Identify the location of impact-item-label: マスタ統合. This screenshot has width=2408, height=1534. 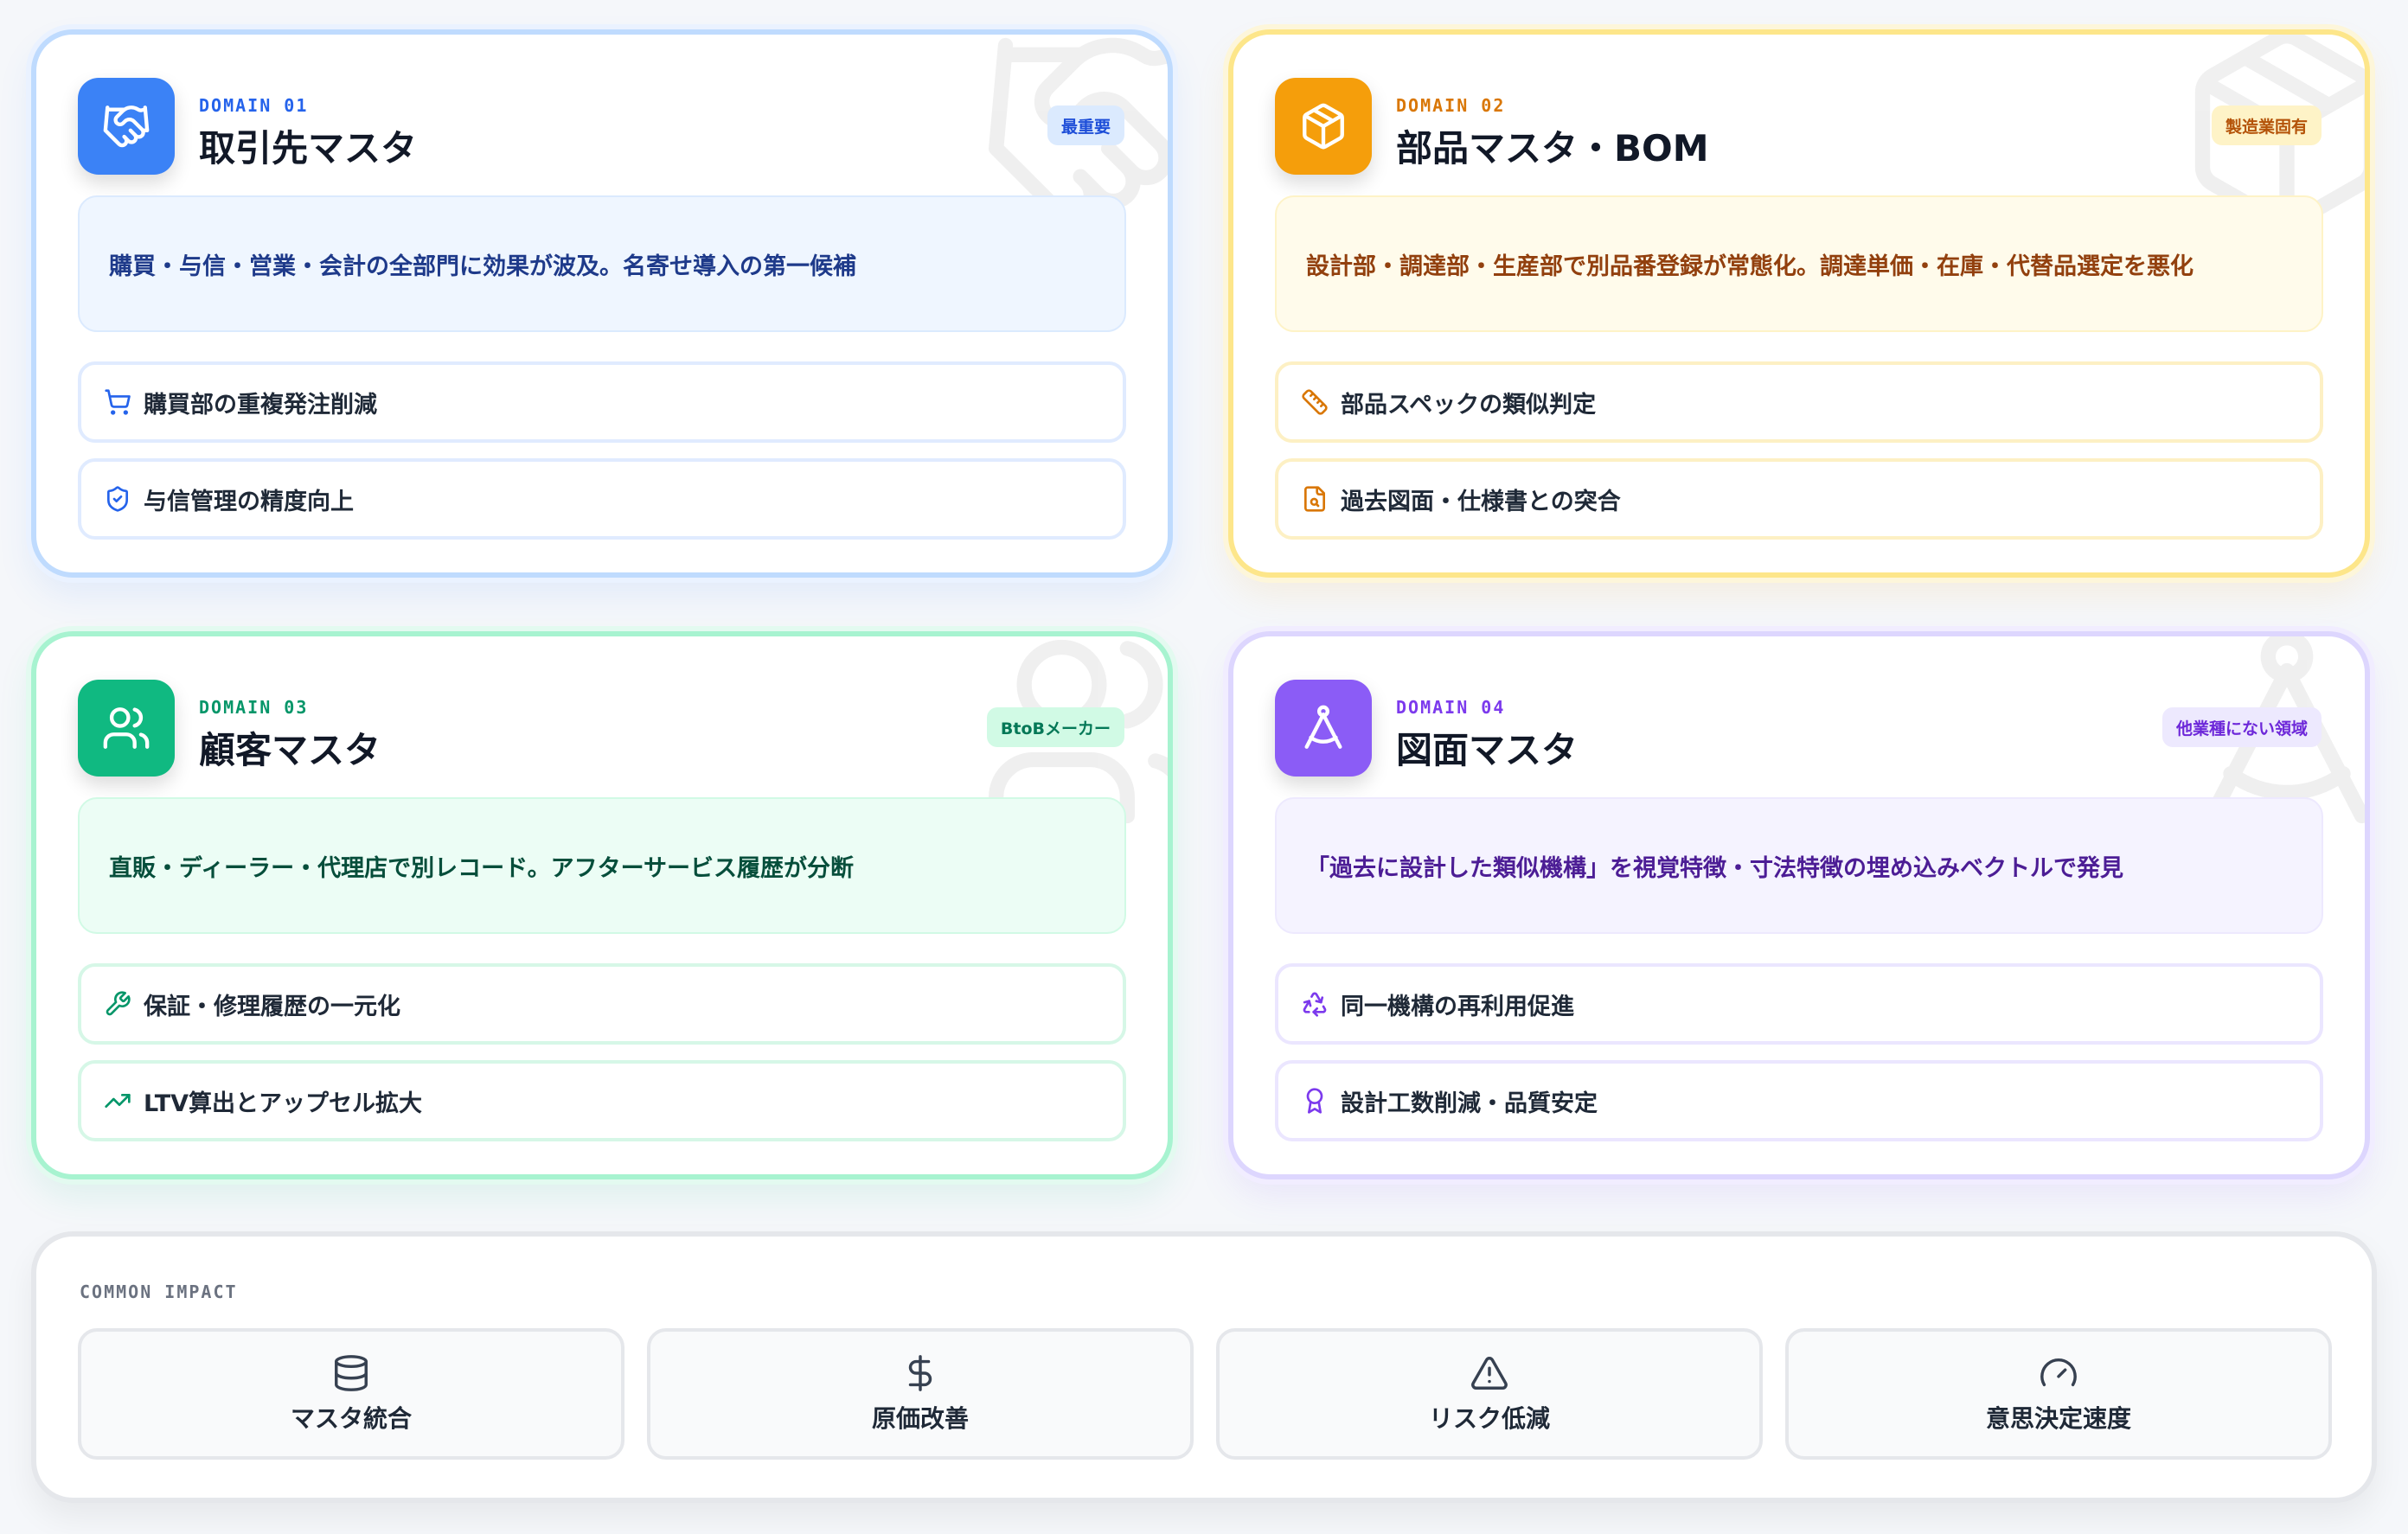
(351, 1418).